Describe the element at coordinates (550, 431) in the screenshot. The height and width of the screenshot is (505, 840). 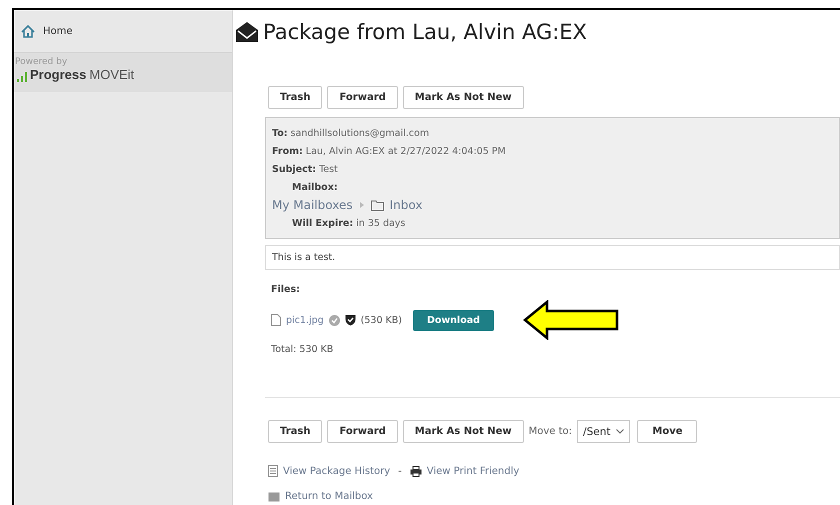
I see `move-to-label: Move to:` at that location.